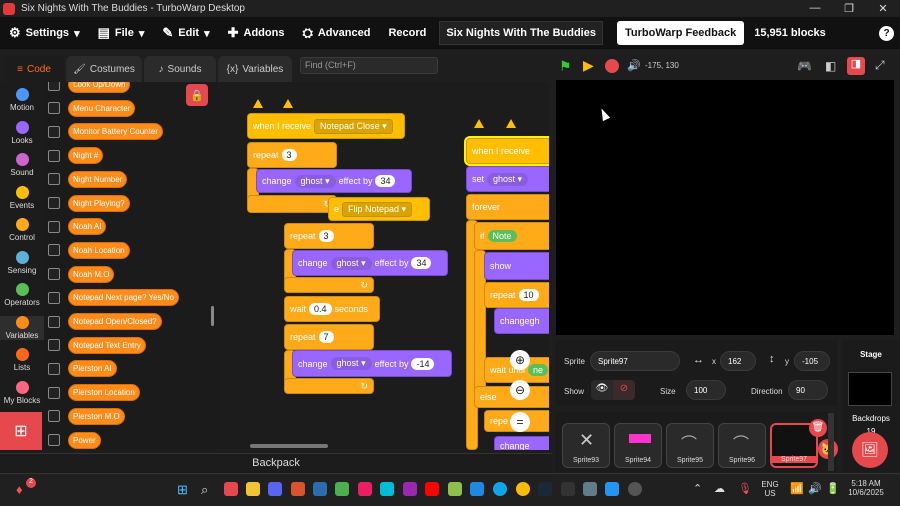  What do you see at coordinates (336, 33) in the screenshot?
I see `advanced-menu: ⛭ Advanced` at bounding box center [336, 33].